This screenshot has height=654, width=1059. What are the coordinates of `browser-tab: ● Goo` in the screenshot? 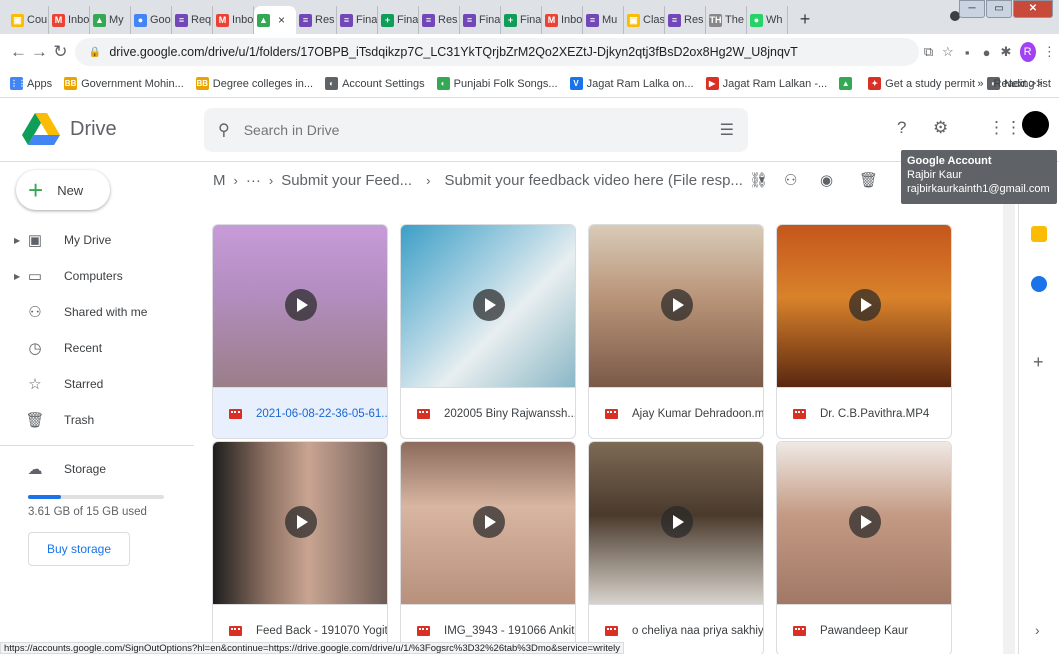 It's located at (151, 20).